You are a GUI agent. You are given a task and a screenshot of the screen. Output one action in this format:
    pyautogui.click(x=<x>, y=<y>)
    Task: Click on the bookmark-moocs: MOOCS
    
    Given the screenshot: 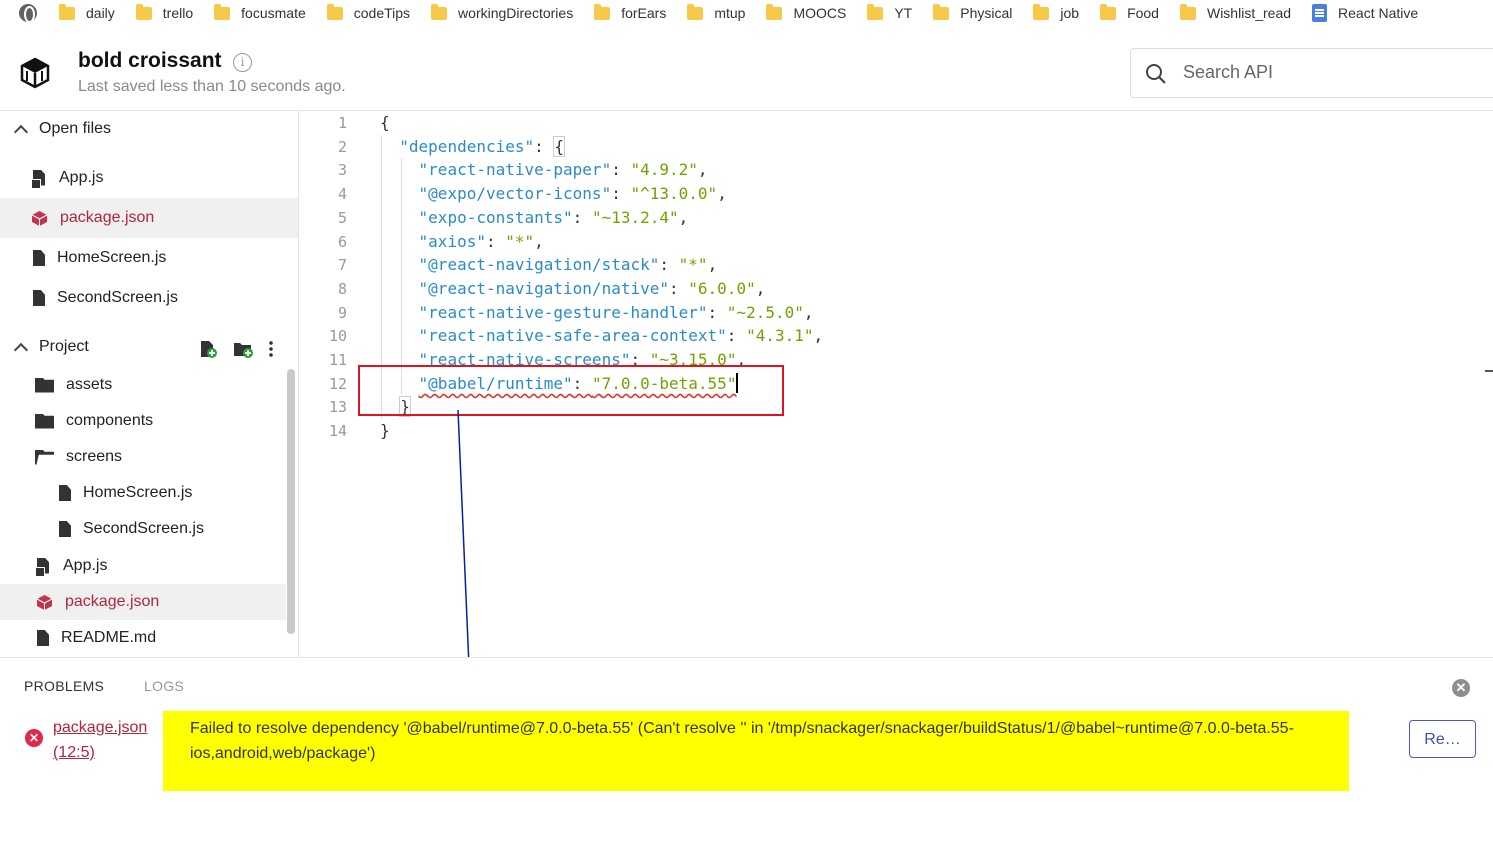 What is the action you would take?
    pyautogui.click(x=806, y=12)
    